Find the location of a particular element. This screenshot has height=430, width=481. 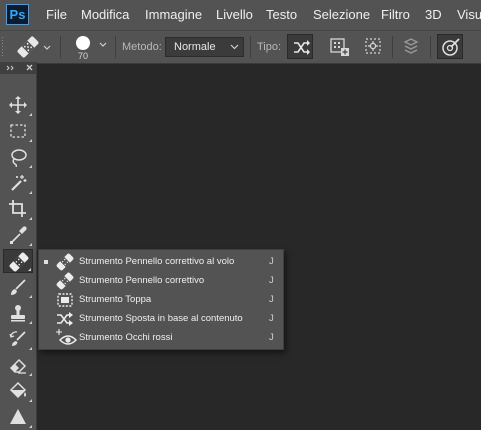

tool-eyedropper is located at coordinates (18, 235).